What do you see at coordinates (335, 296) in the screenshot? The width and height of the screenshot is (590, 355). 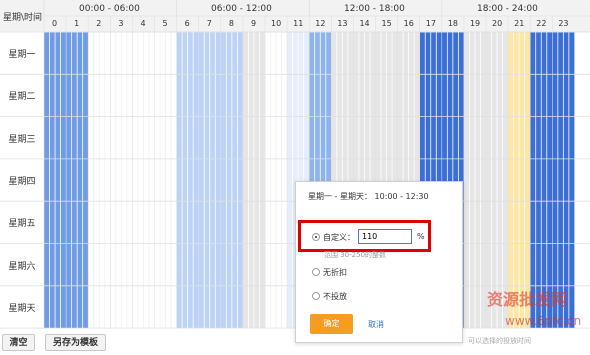 I see `no-delivery-label: 不投放` at bounding box center [335, 296].